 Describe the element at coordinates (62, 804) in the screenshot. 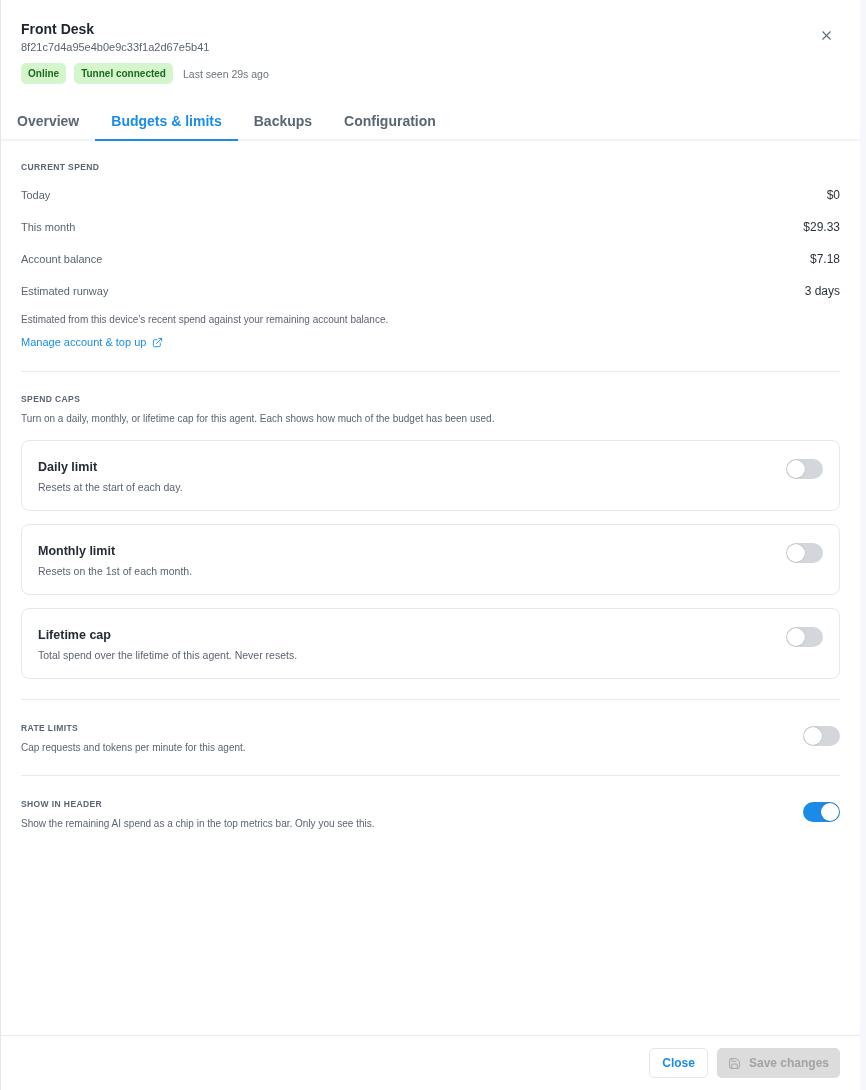

I see `section-heading: SHOW IN HEADER` at that location.